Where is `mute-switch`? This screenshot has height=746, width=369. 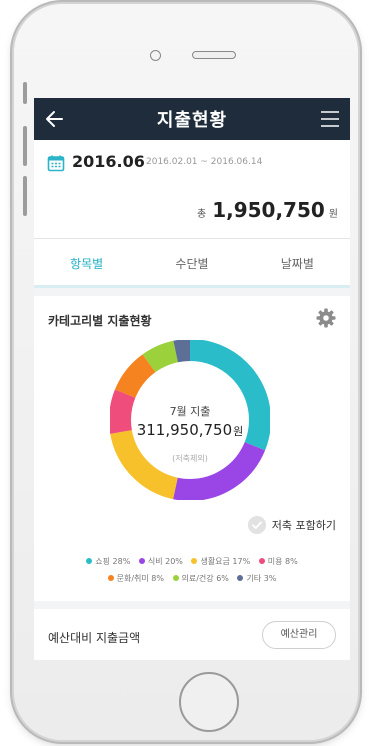
mute-switch is located at coordinates (25, 93).